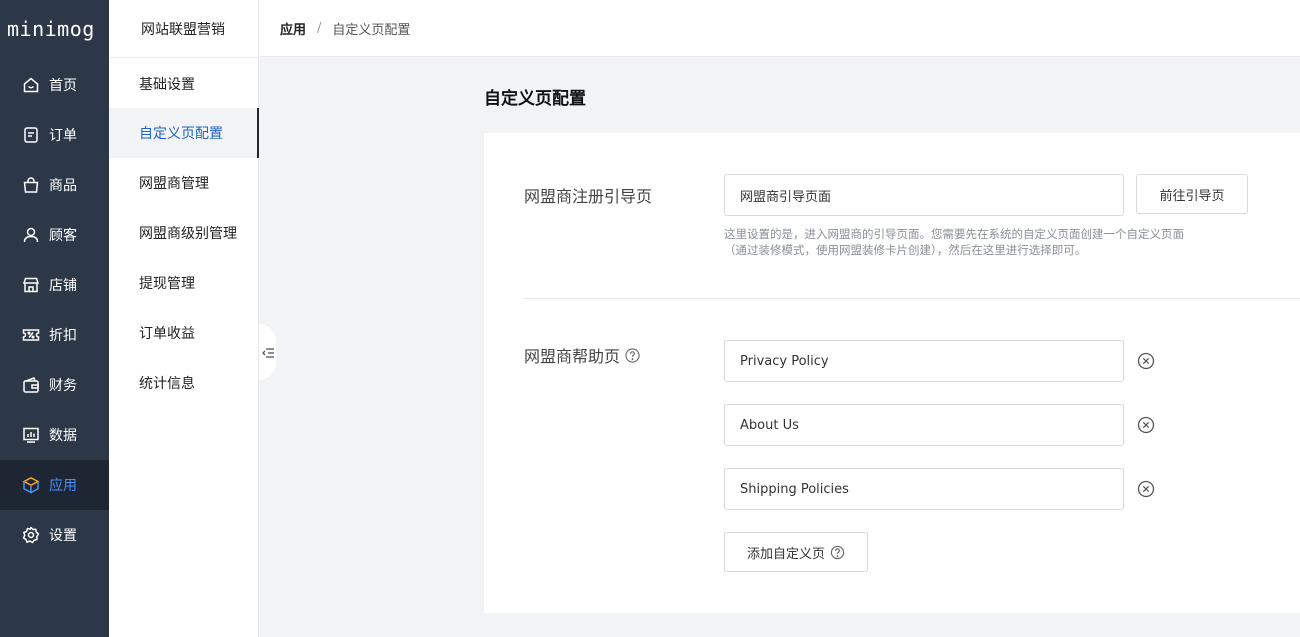 Image resolution: width=1300 pixels, height=637 pixels. What do you see at coordinates (535, 99) in the screenshot?
I see `page-title: 自定义页配置` at bounding box center [535, 99].